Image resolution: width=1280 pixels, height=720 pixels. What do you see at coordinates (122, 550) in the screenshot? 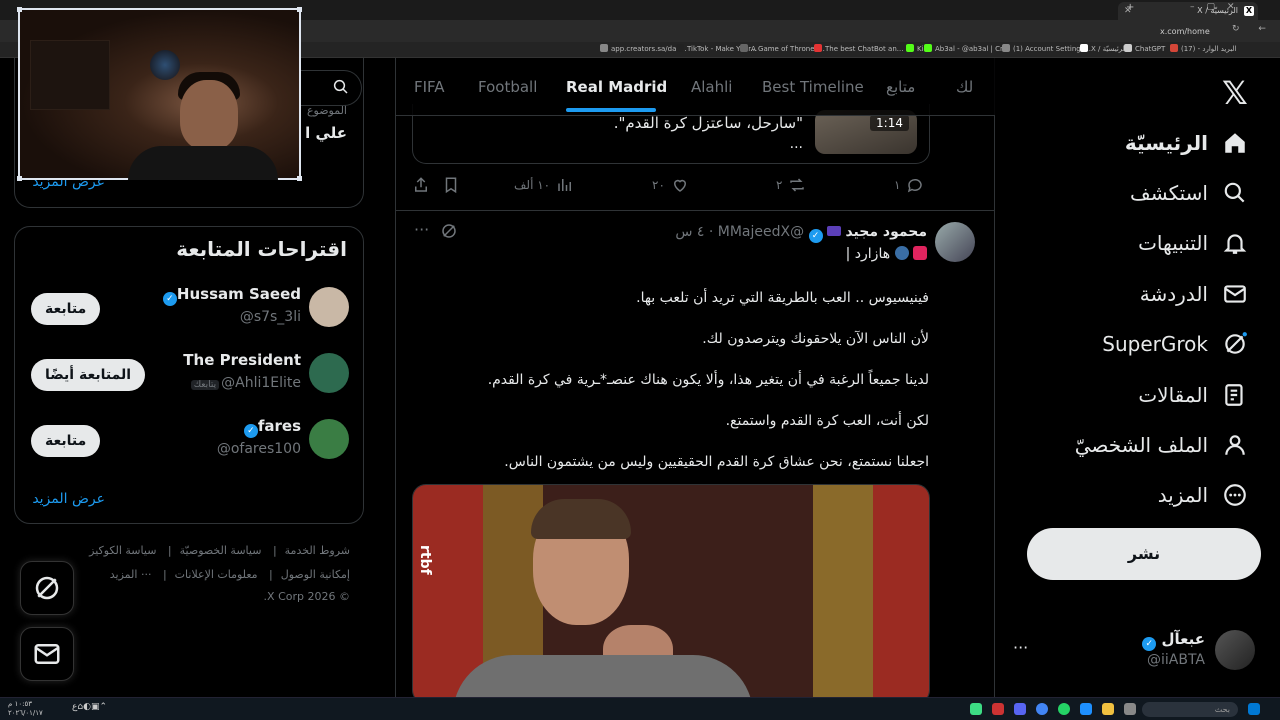
I see `footer-link: سياسة الكوكيز` at bounding box center [122, 550].